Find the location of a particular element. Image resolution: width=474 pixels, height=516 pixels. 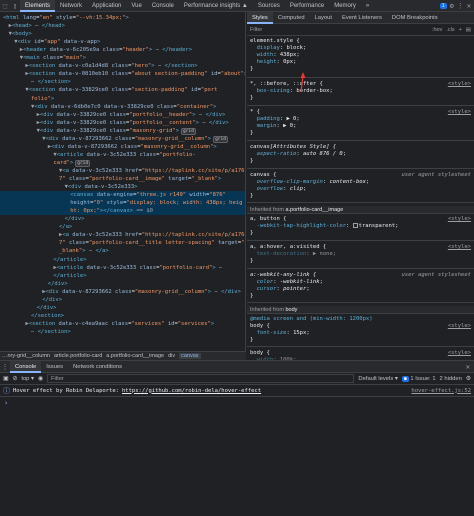

class-toggle: .cls is located at coordinates (450, 30).